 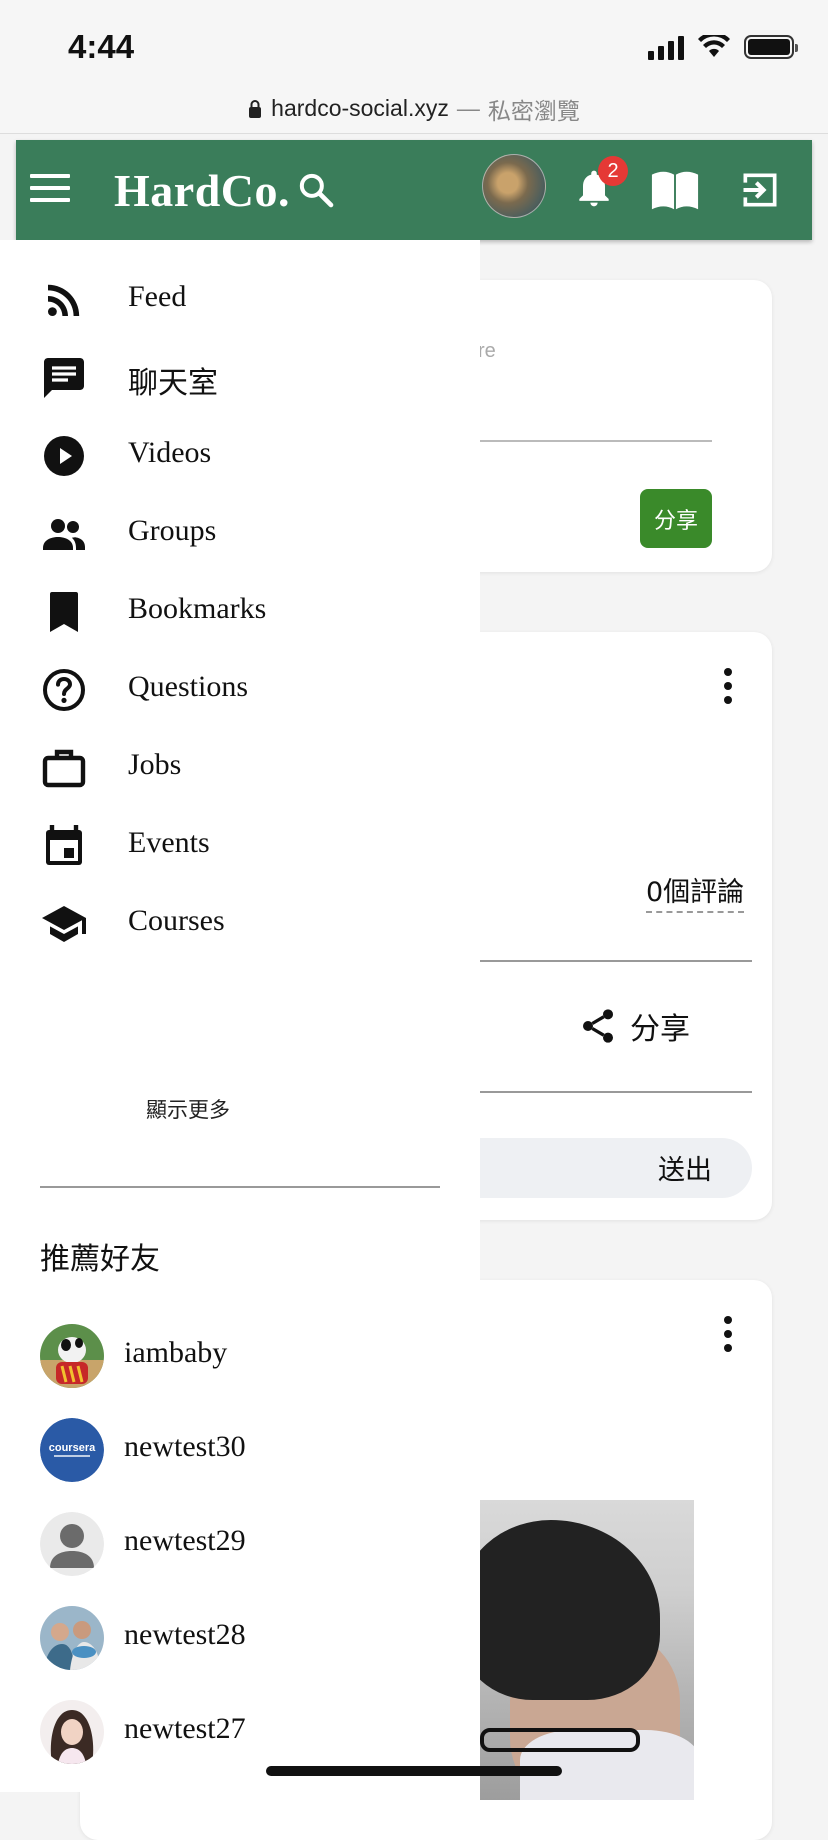 I want to click on calendar-icon, so click(x=64, y=845).